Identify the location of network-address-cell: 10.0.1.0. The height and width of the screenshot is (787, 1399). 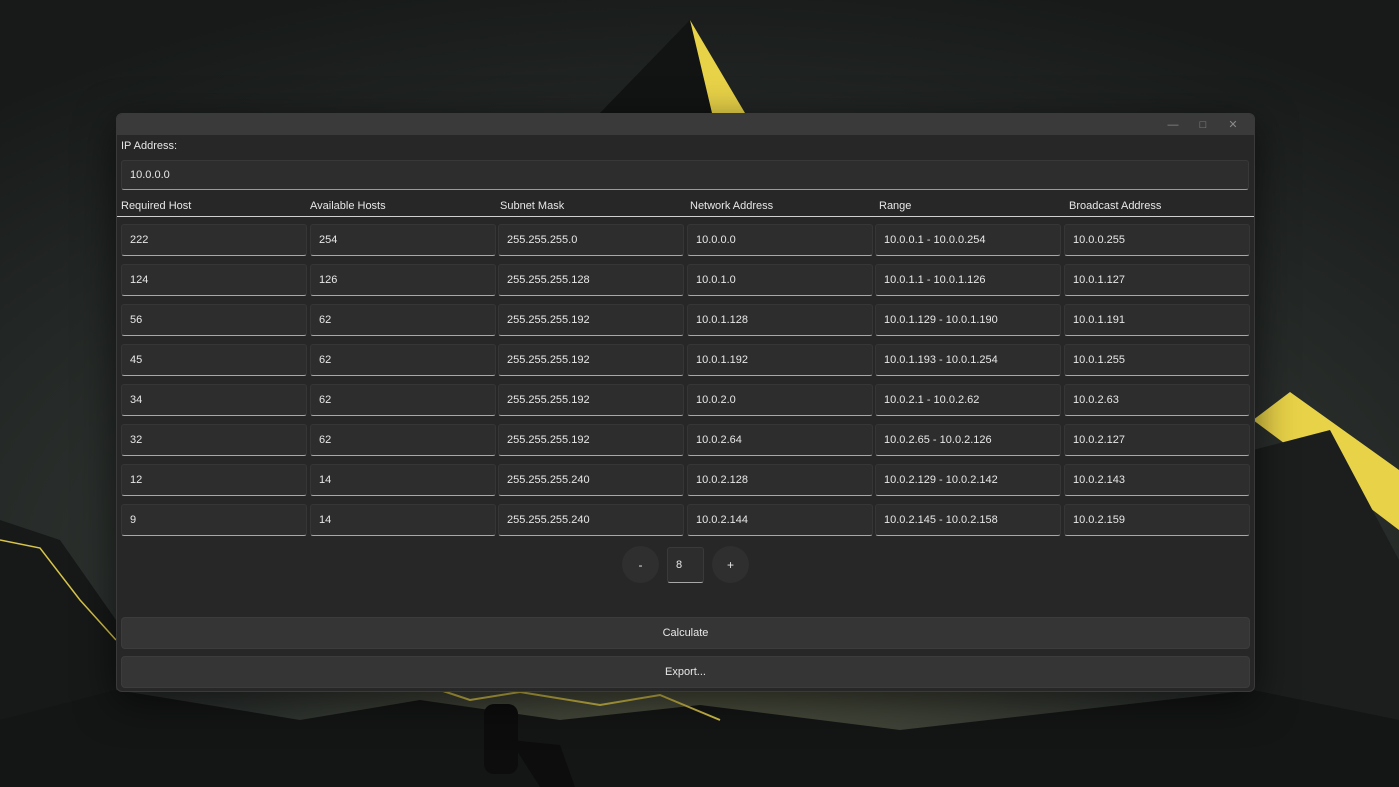
(780, 280).